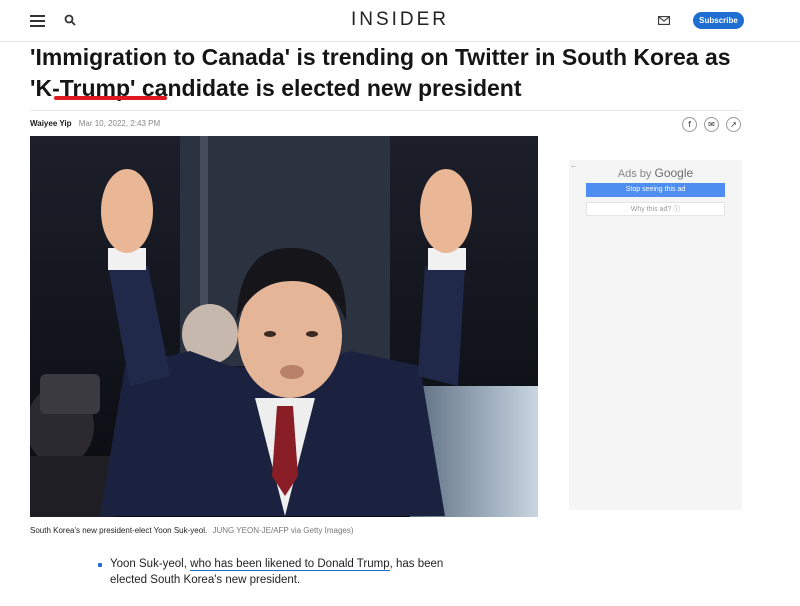  Describe the element at coordinates (150, 564) in the screenshot. I see `bullet-text-start: Yoon Suk-yeol,` at that location.